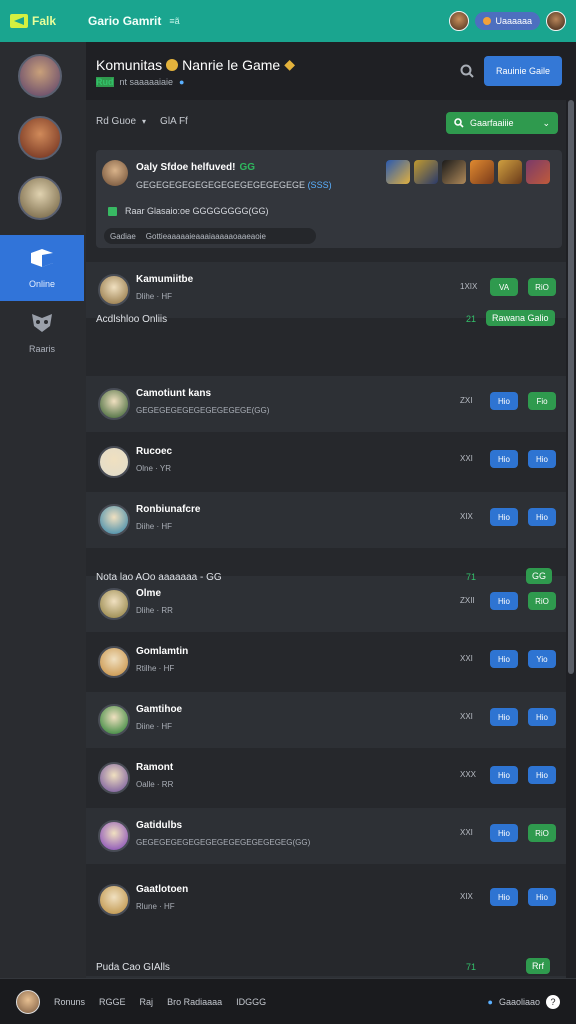 This screenshot has height=1024, width=576. Describe the element at coordinates (507, 21) in the screenshot. I see `user-chip: Uaaaaaa` at that location.